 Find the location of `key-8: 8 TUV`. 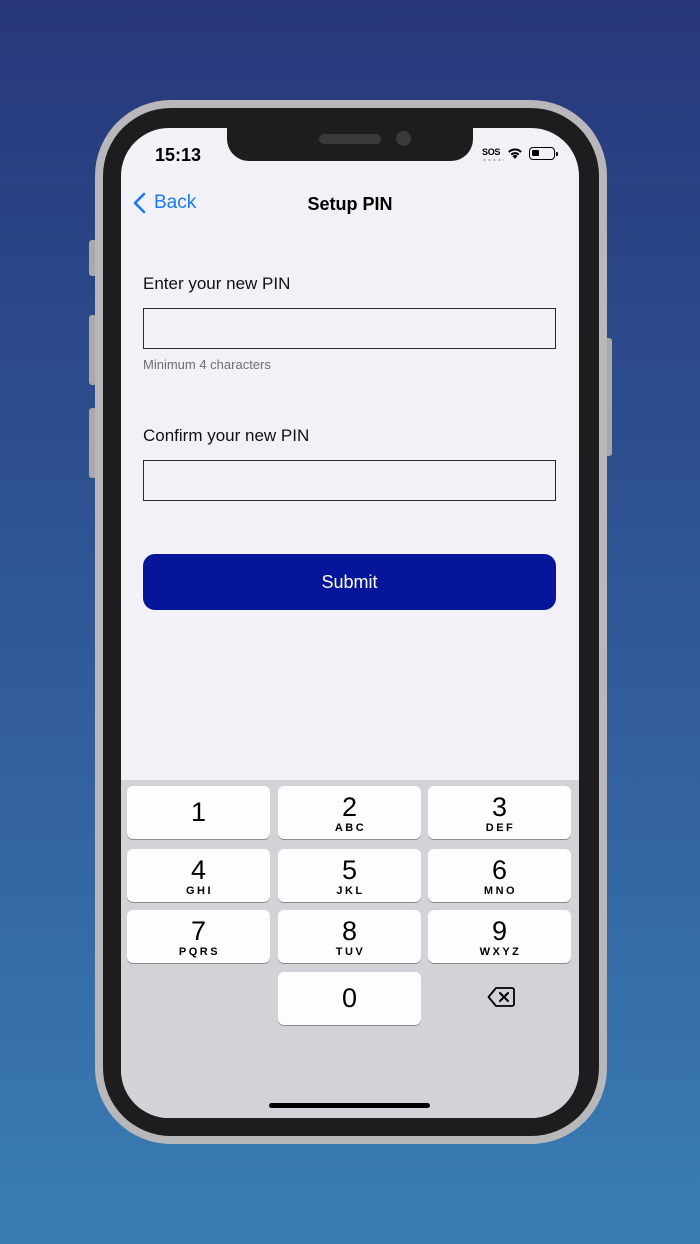

key-8: 8 TUV is located at coordinates (349, 936).